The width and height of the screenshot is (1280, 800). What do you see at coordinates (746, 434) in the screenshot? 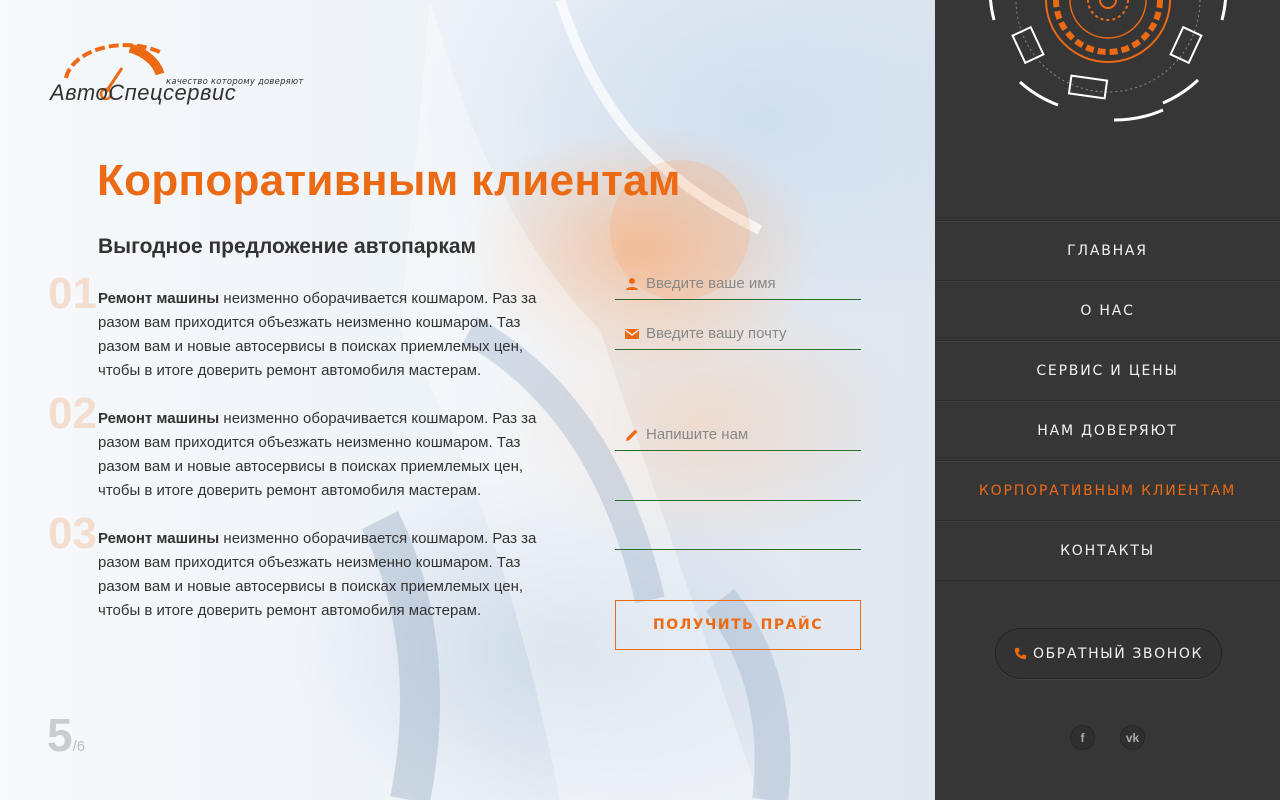
I see `message-input` at bounding box center [746, 434].